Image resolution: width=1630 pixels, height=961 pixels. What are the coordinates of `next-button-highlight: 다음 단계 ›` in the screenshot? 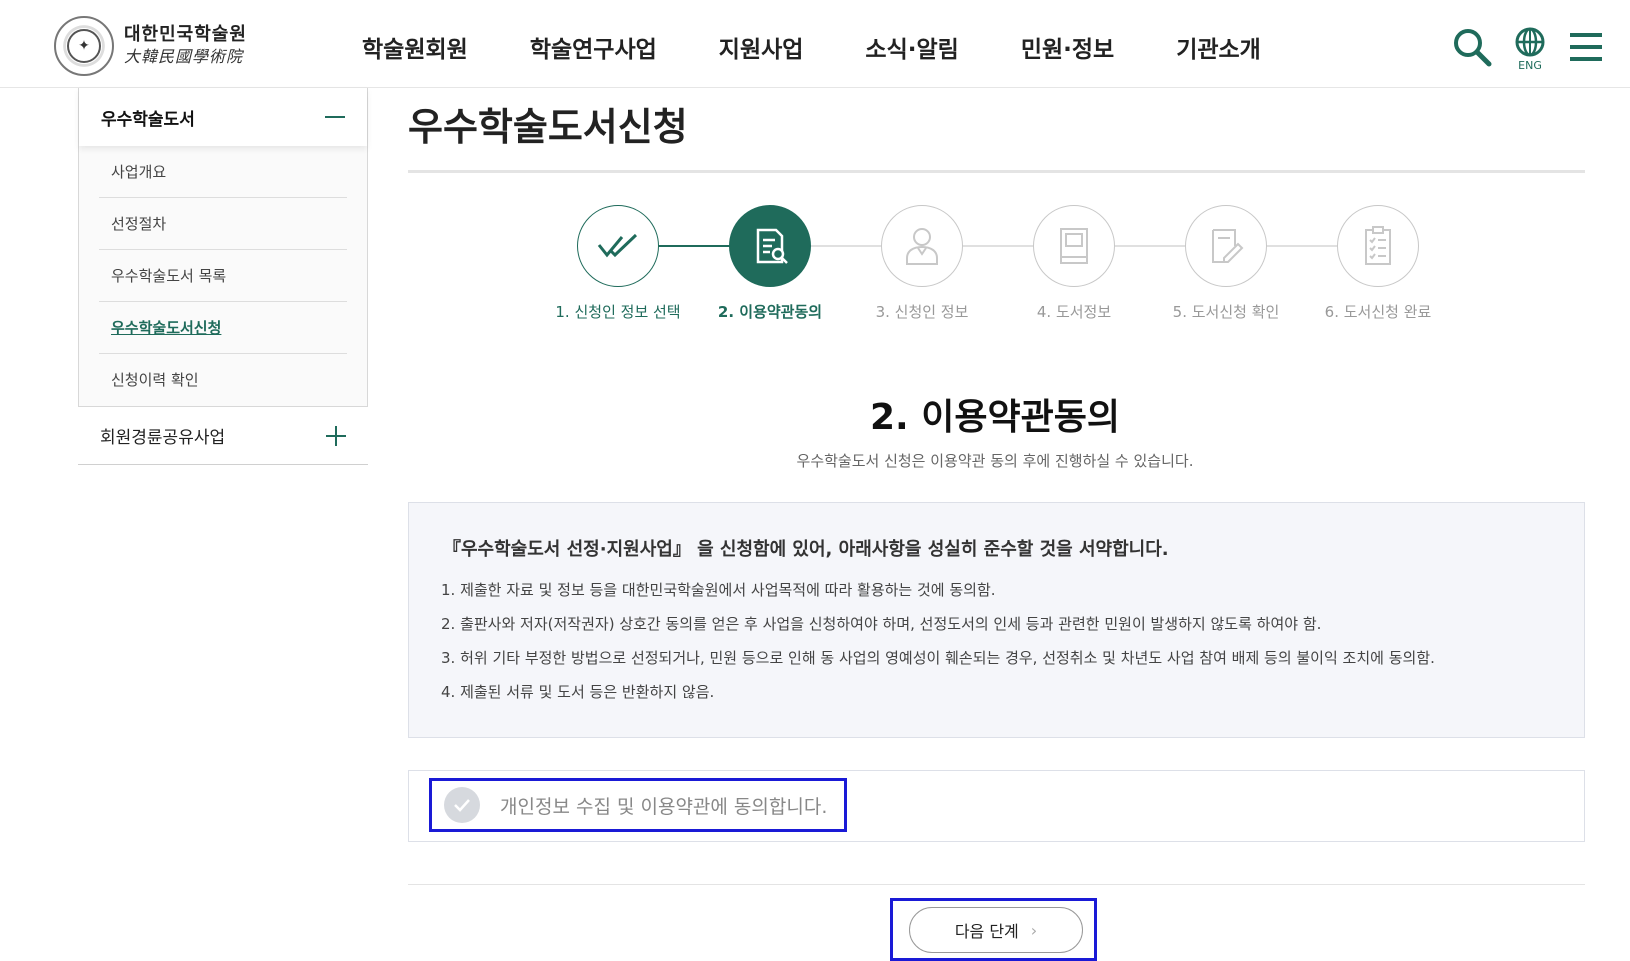 It's located at (993, 929).